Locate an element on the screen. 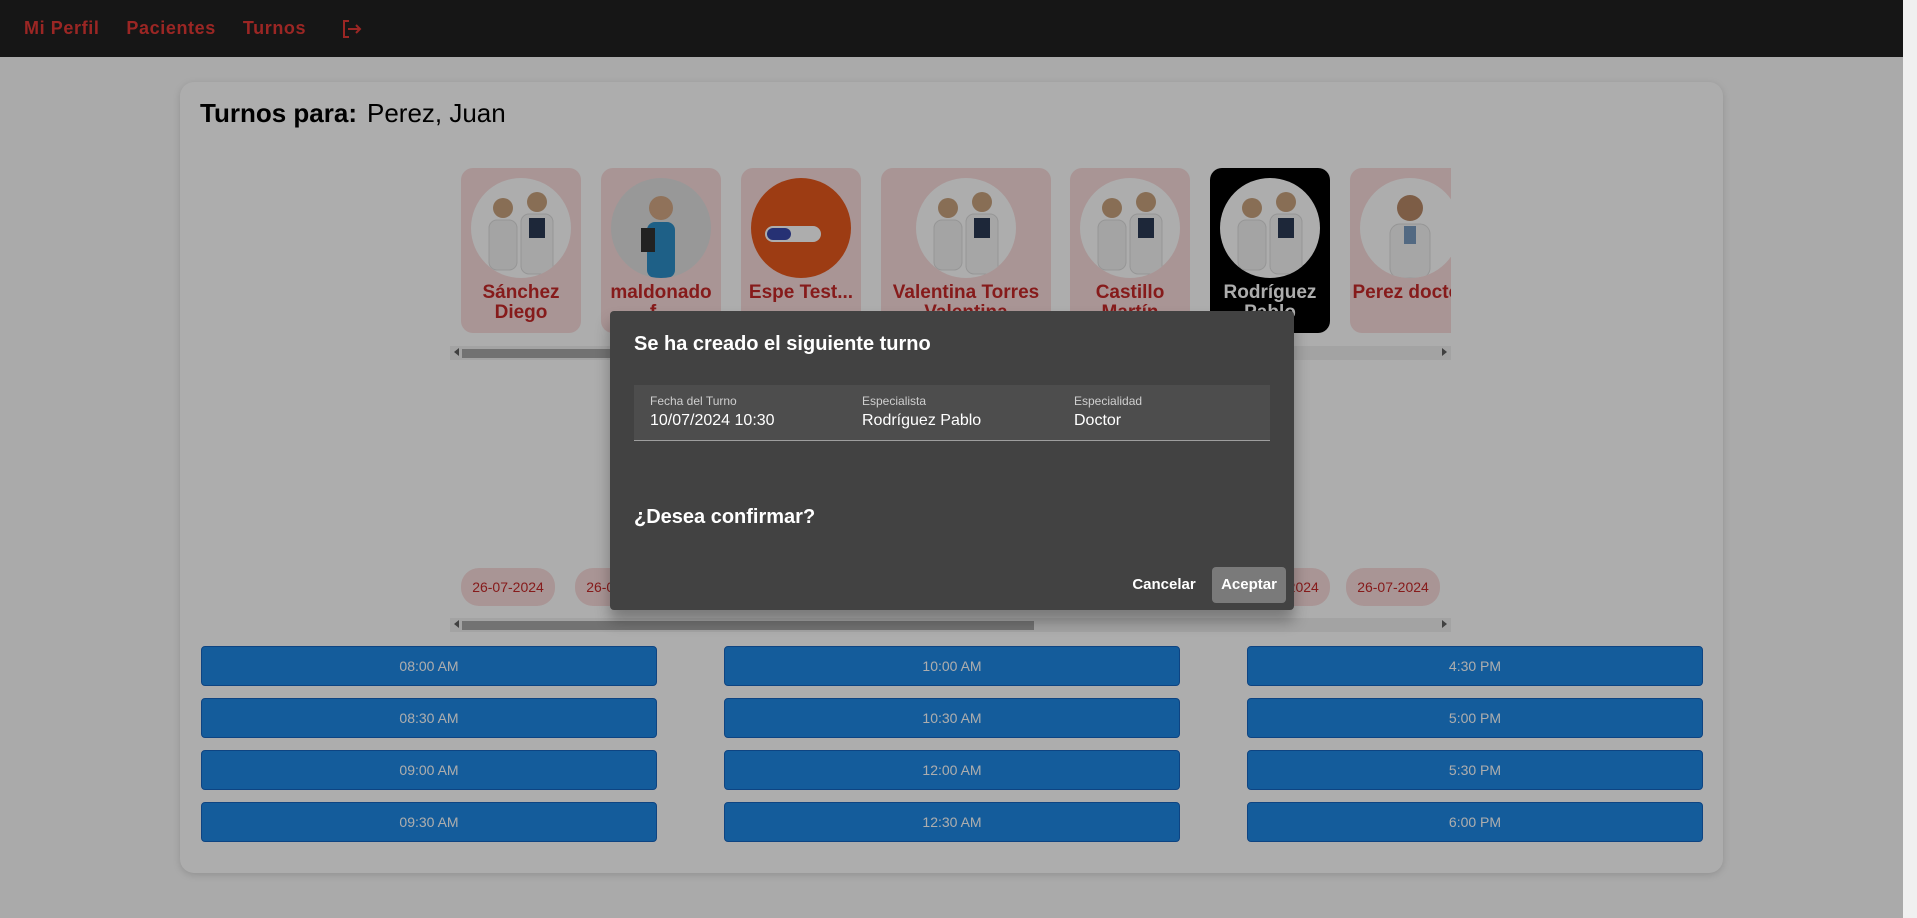  field-label: Fecha del Turno is located at coordinates (693, 401).